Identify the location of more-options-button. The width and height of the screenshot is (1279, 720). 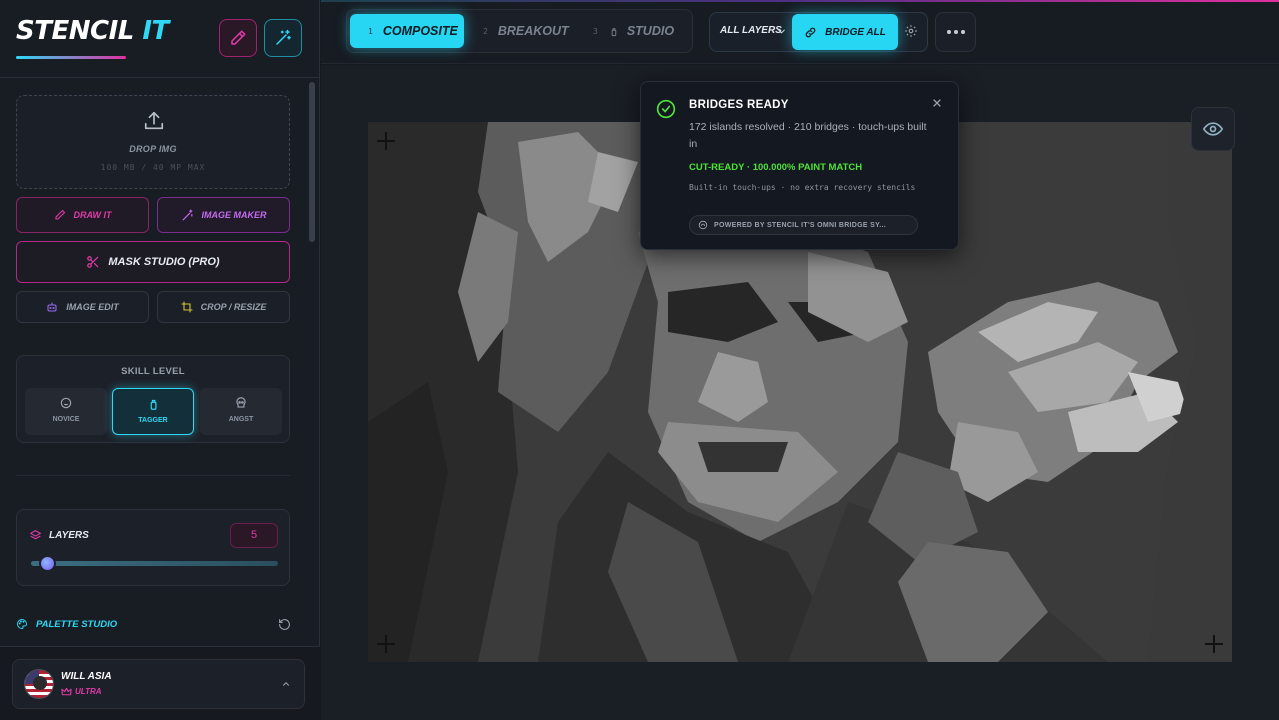
(955, 32).